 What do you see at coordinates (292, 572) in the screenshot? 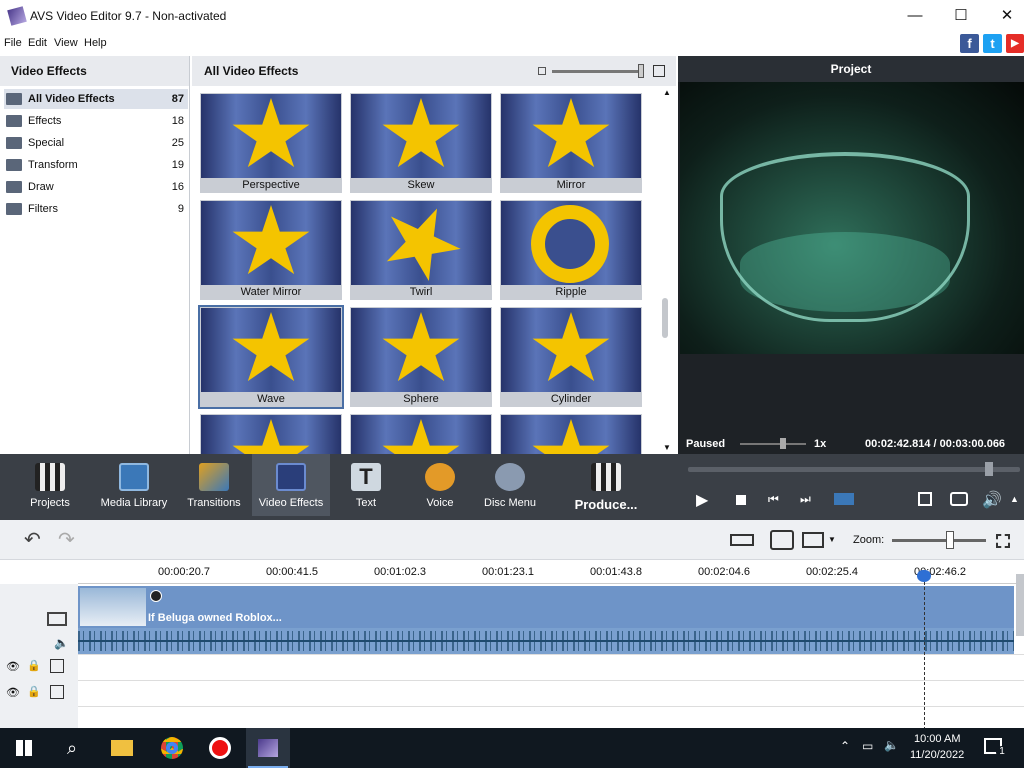
I see `ruler-tick: 00:00:41.5` at bounding box center [292, 572].